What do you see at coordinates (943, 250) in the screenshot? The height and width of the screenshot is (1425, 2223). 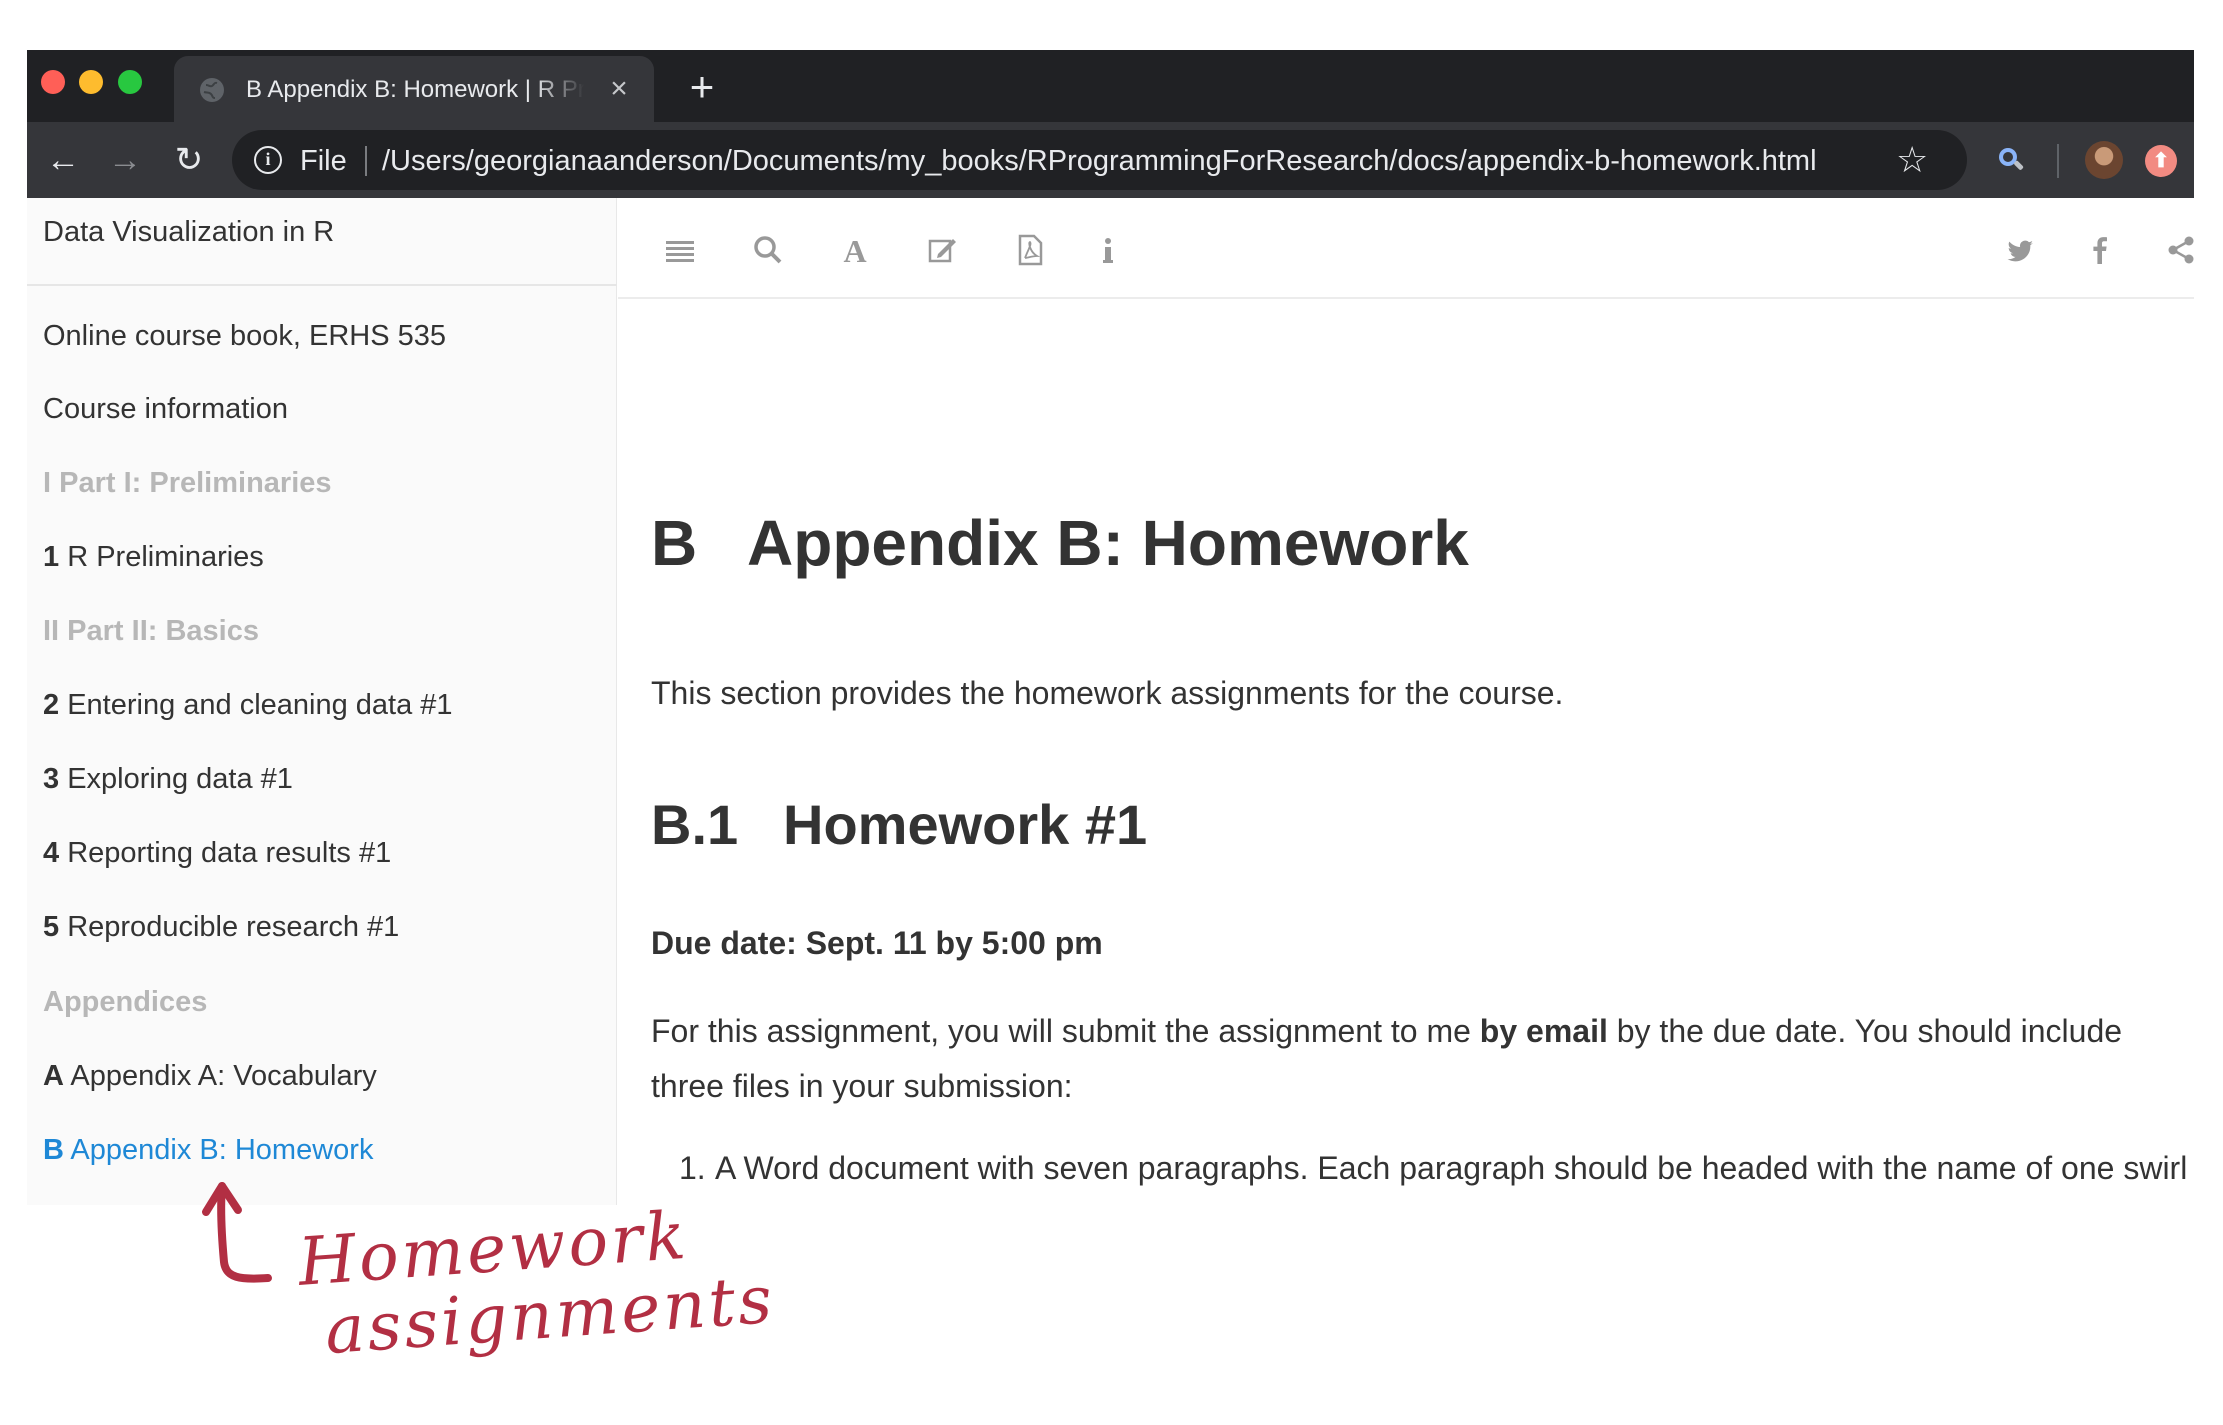 I see `edit-icon` at bounding box center [943, 250].